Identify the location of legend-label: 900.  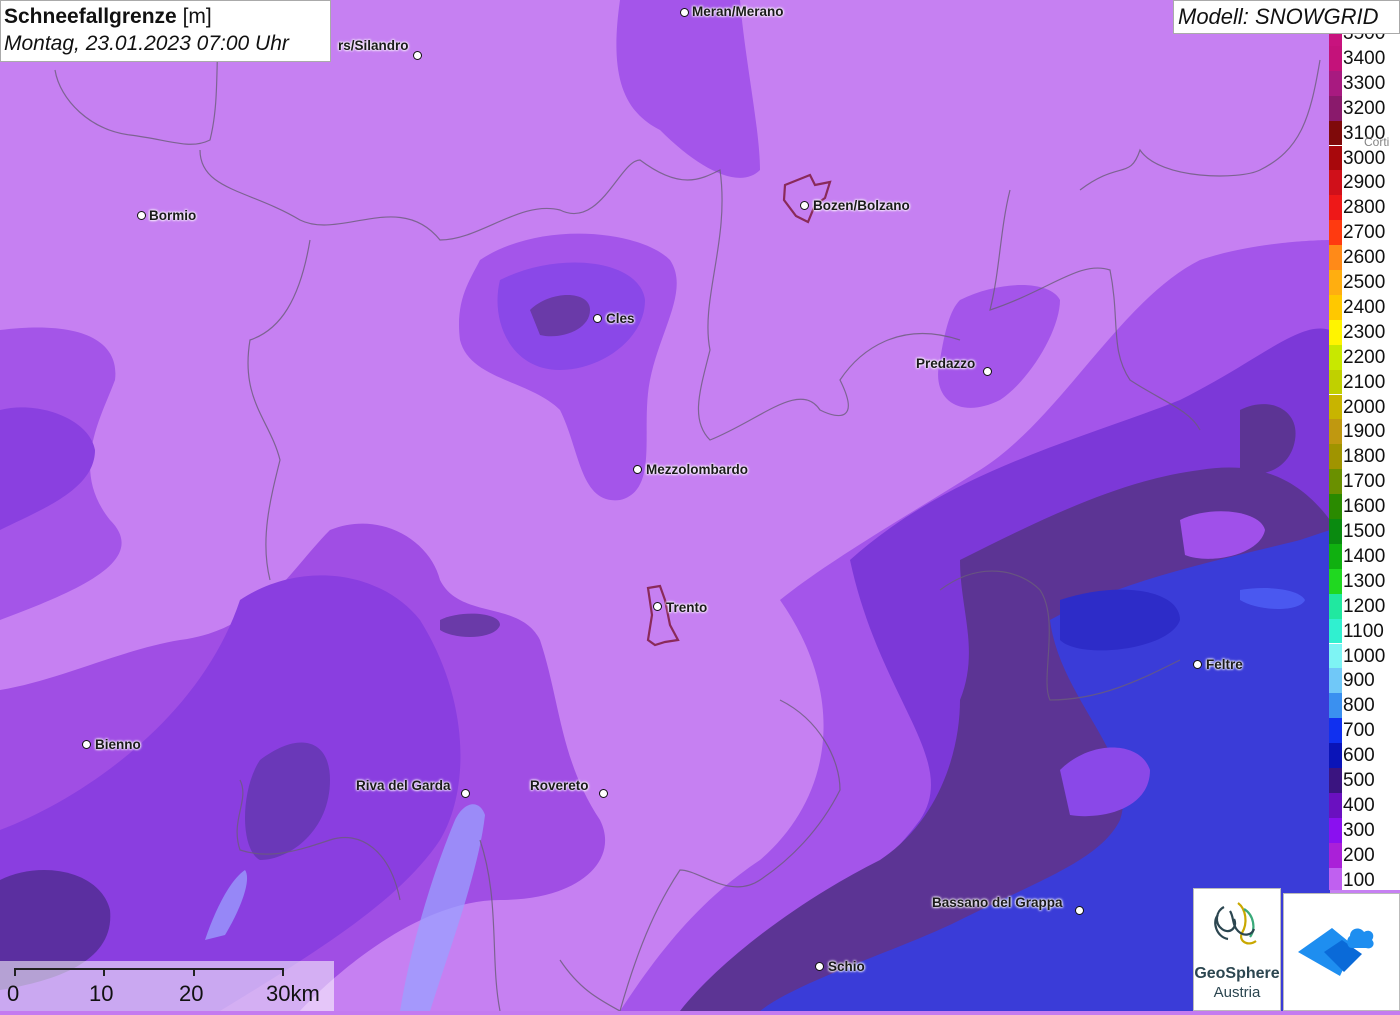
(1359, 681).